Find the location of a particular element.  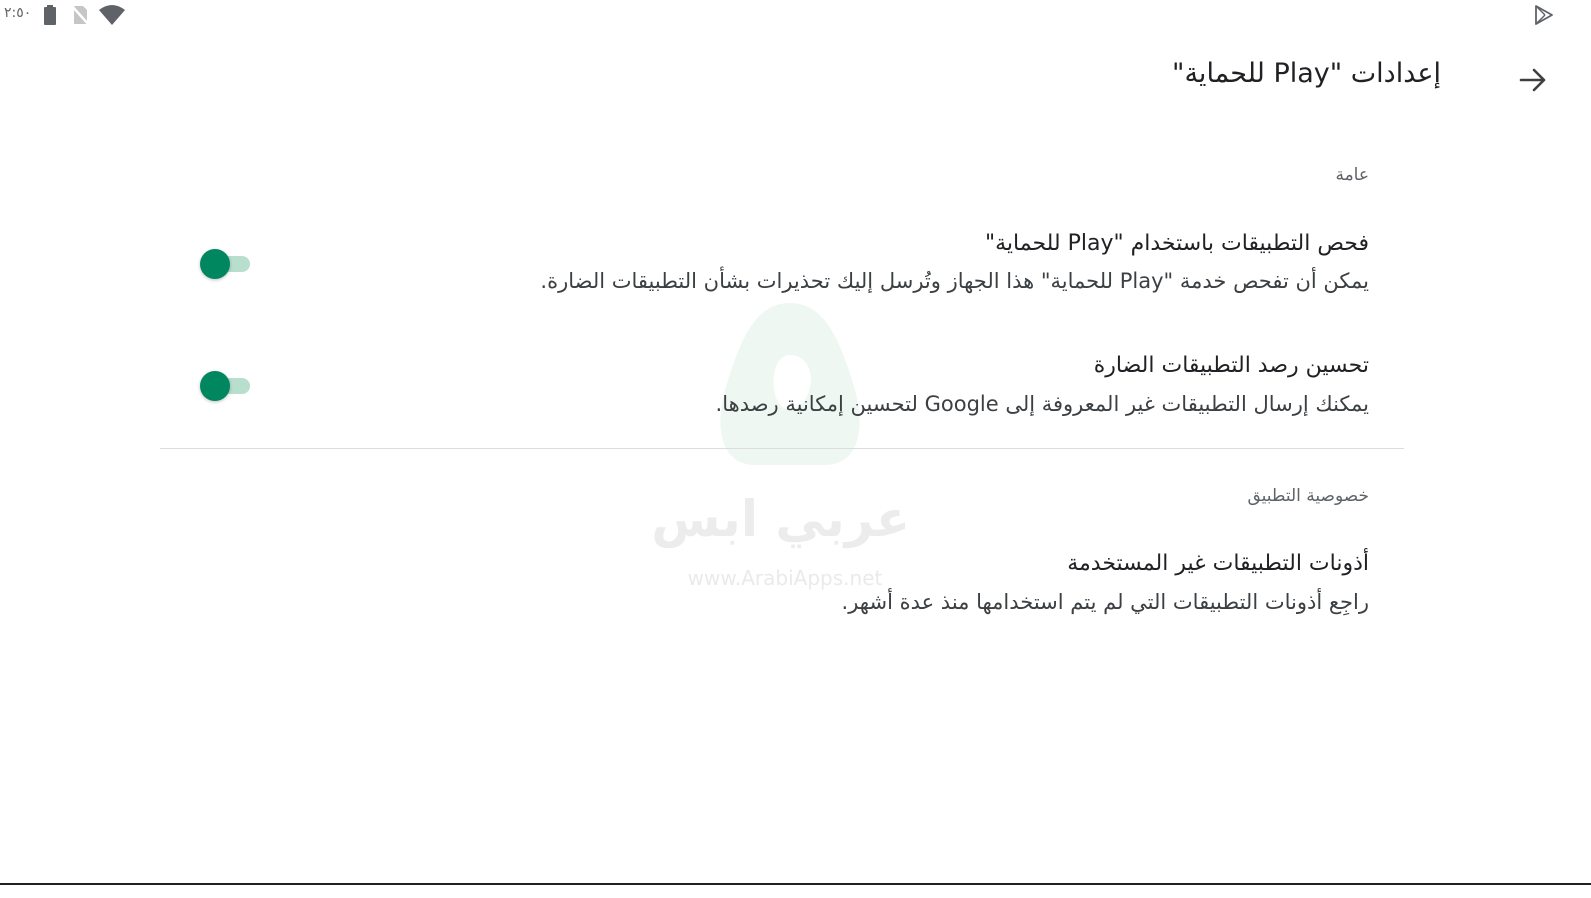

status-bar: ٢:٥٠ is located at coordinates (795, 16).